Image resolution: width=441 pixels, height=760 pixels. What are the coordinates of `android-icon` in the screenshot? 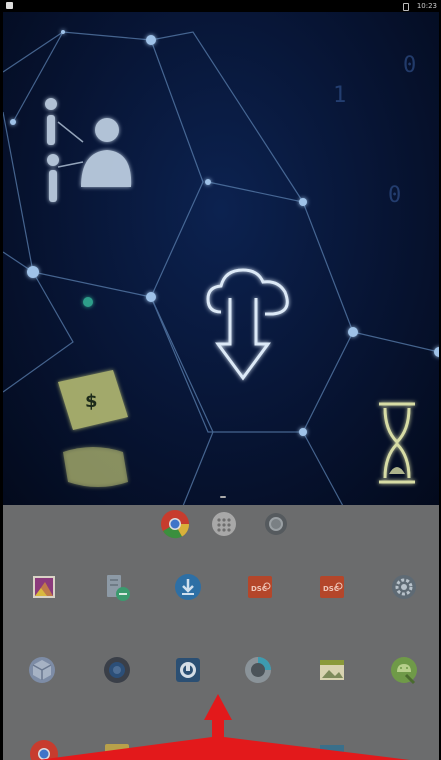 It's located at (404, 670).